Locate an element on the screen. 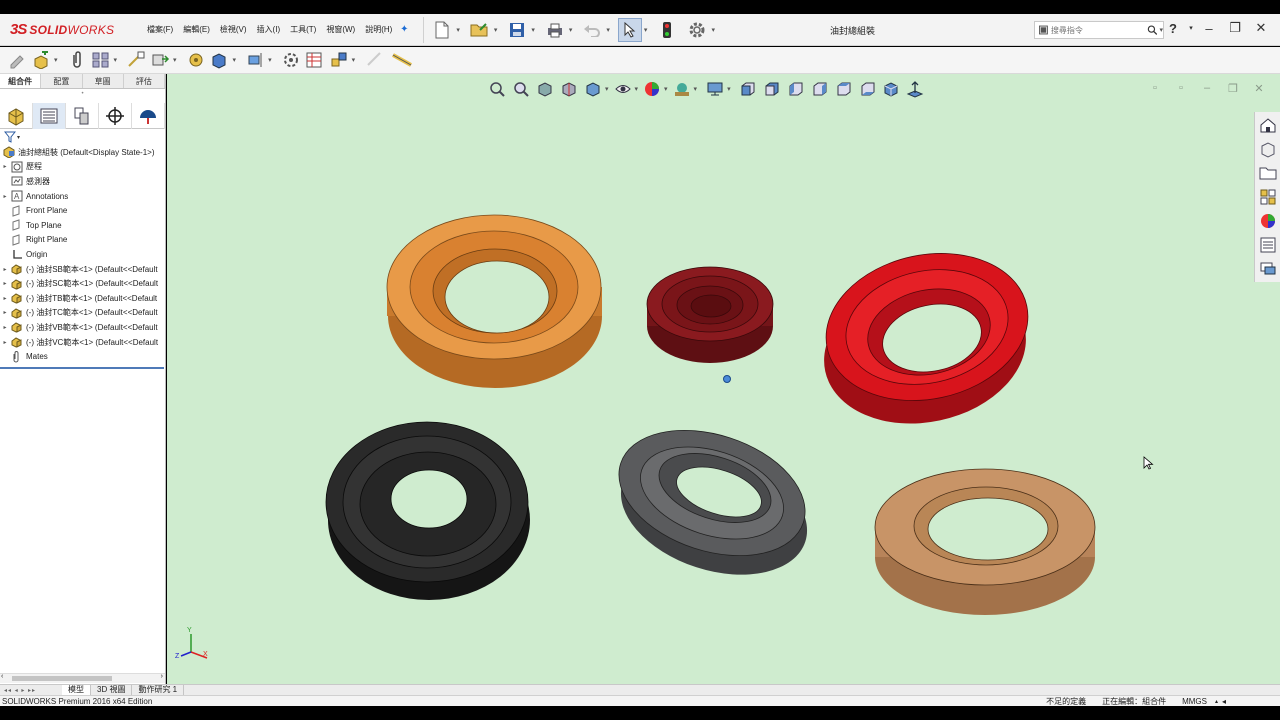 This screenshot has width=1280, height=720. search-scope-icon is located at coordinates (1043, 30).